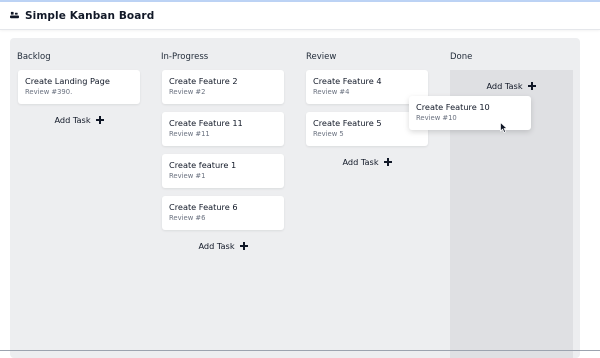 The image size is (600, 358). What do you see at coordinates (14, 15) in the screenshot?
I see `kanban-logo-icon` at bounding box center [14, 15].